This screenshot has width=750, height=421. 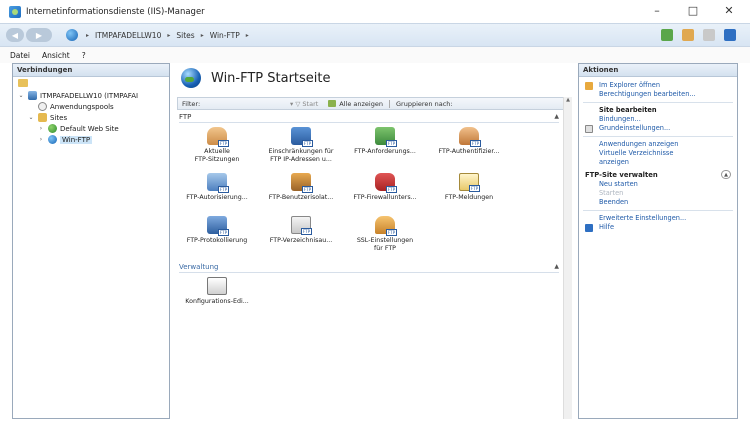 I want to click on filter-input: Filter:, so click(x=223, y=104).